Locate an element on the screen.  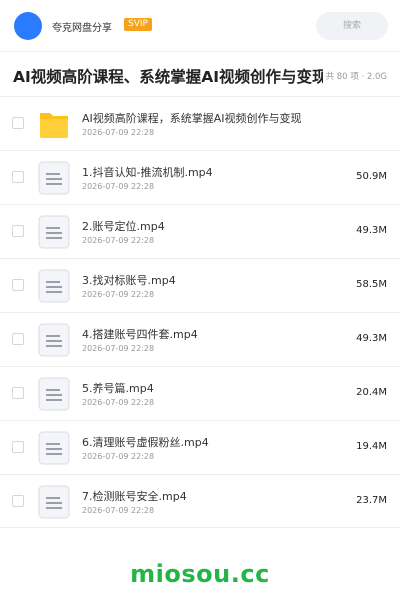
site-name: 夸克网盘分享 is located at coordinates (82, 28).